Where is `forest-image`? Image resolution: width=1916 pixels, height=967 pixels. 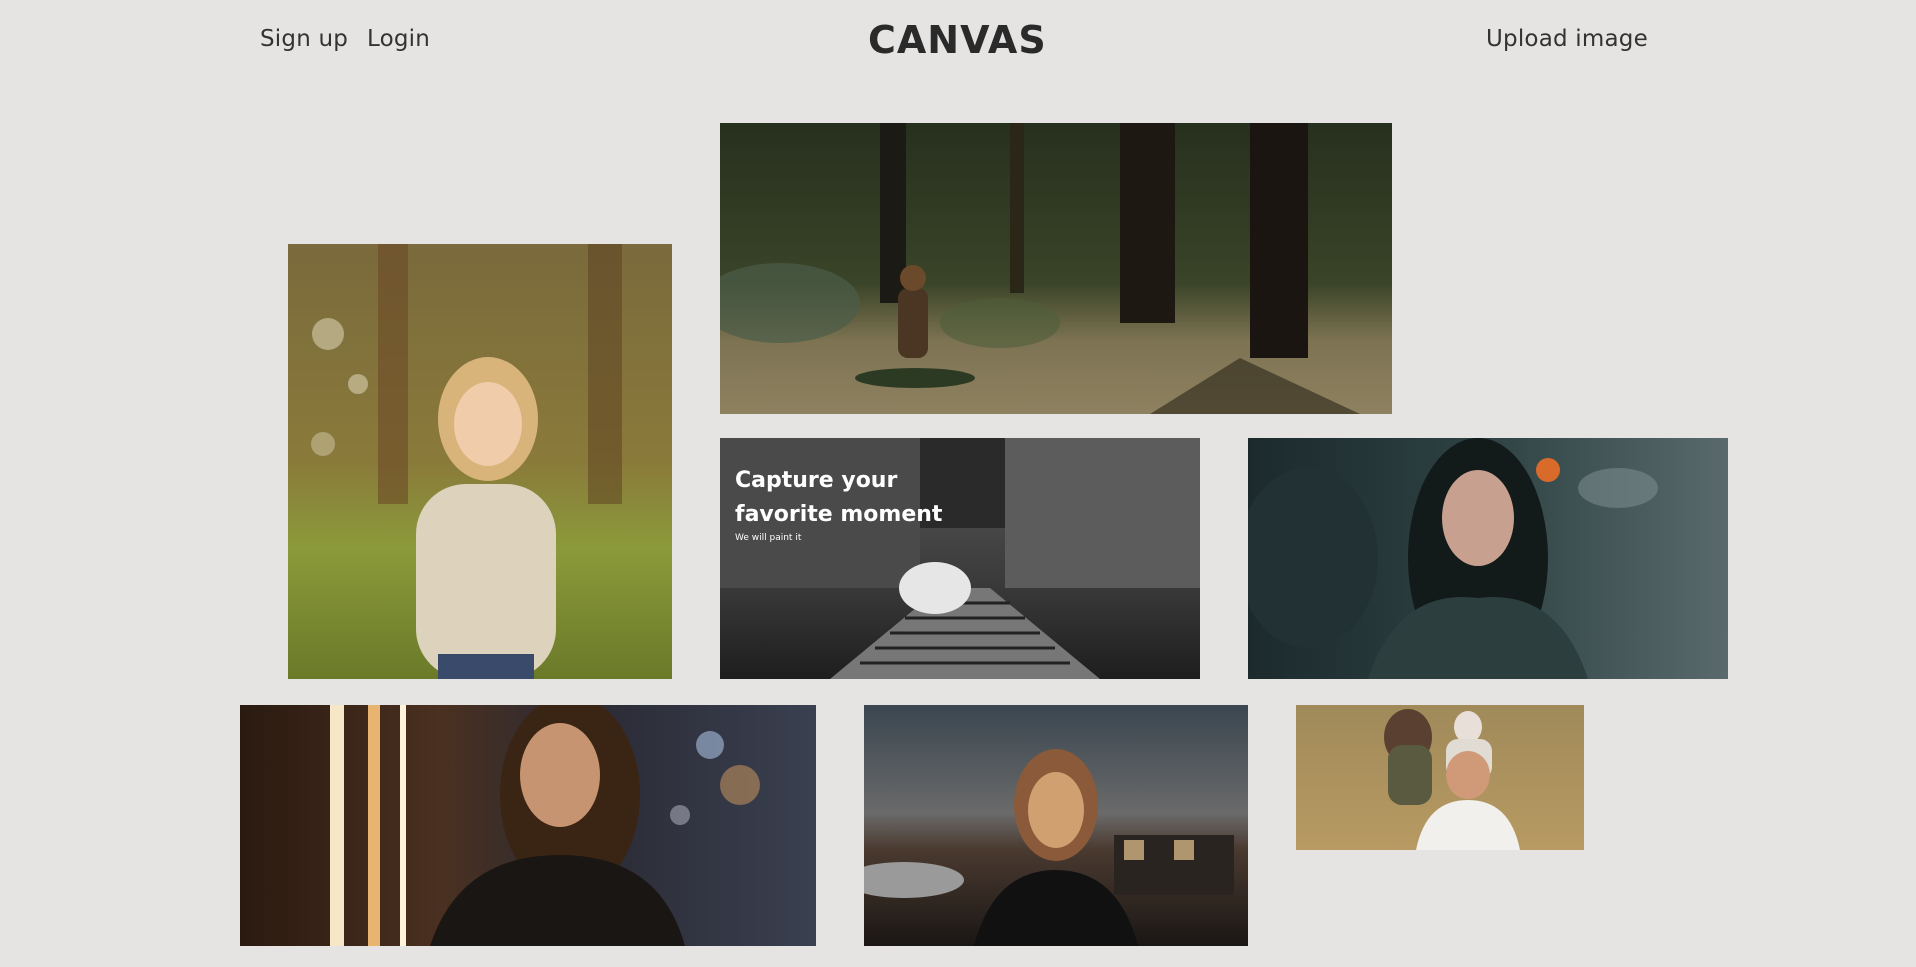 forest-image is located at coordinates (1056, 268).